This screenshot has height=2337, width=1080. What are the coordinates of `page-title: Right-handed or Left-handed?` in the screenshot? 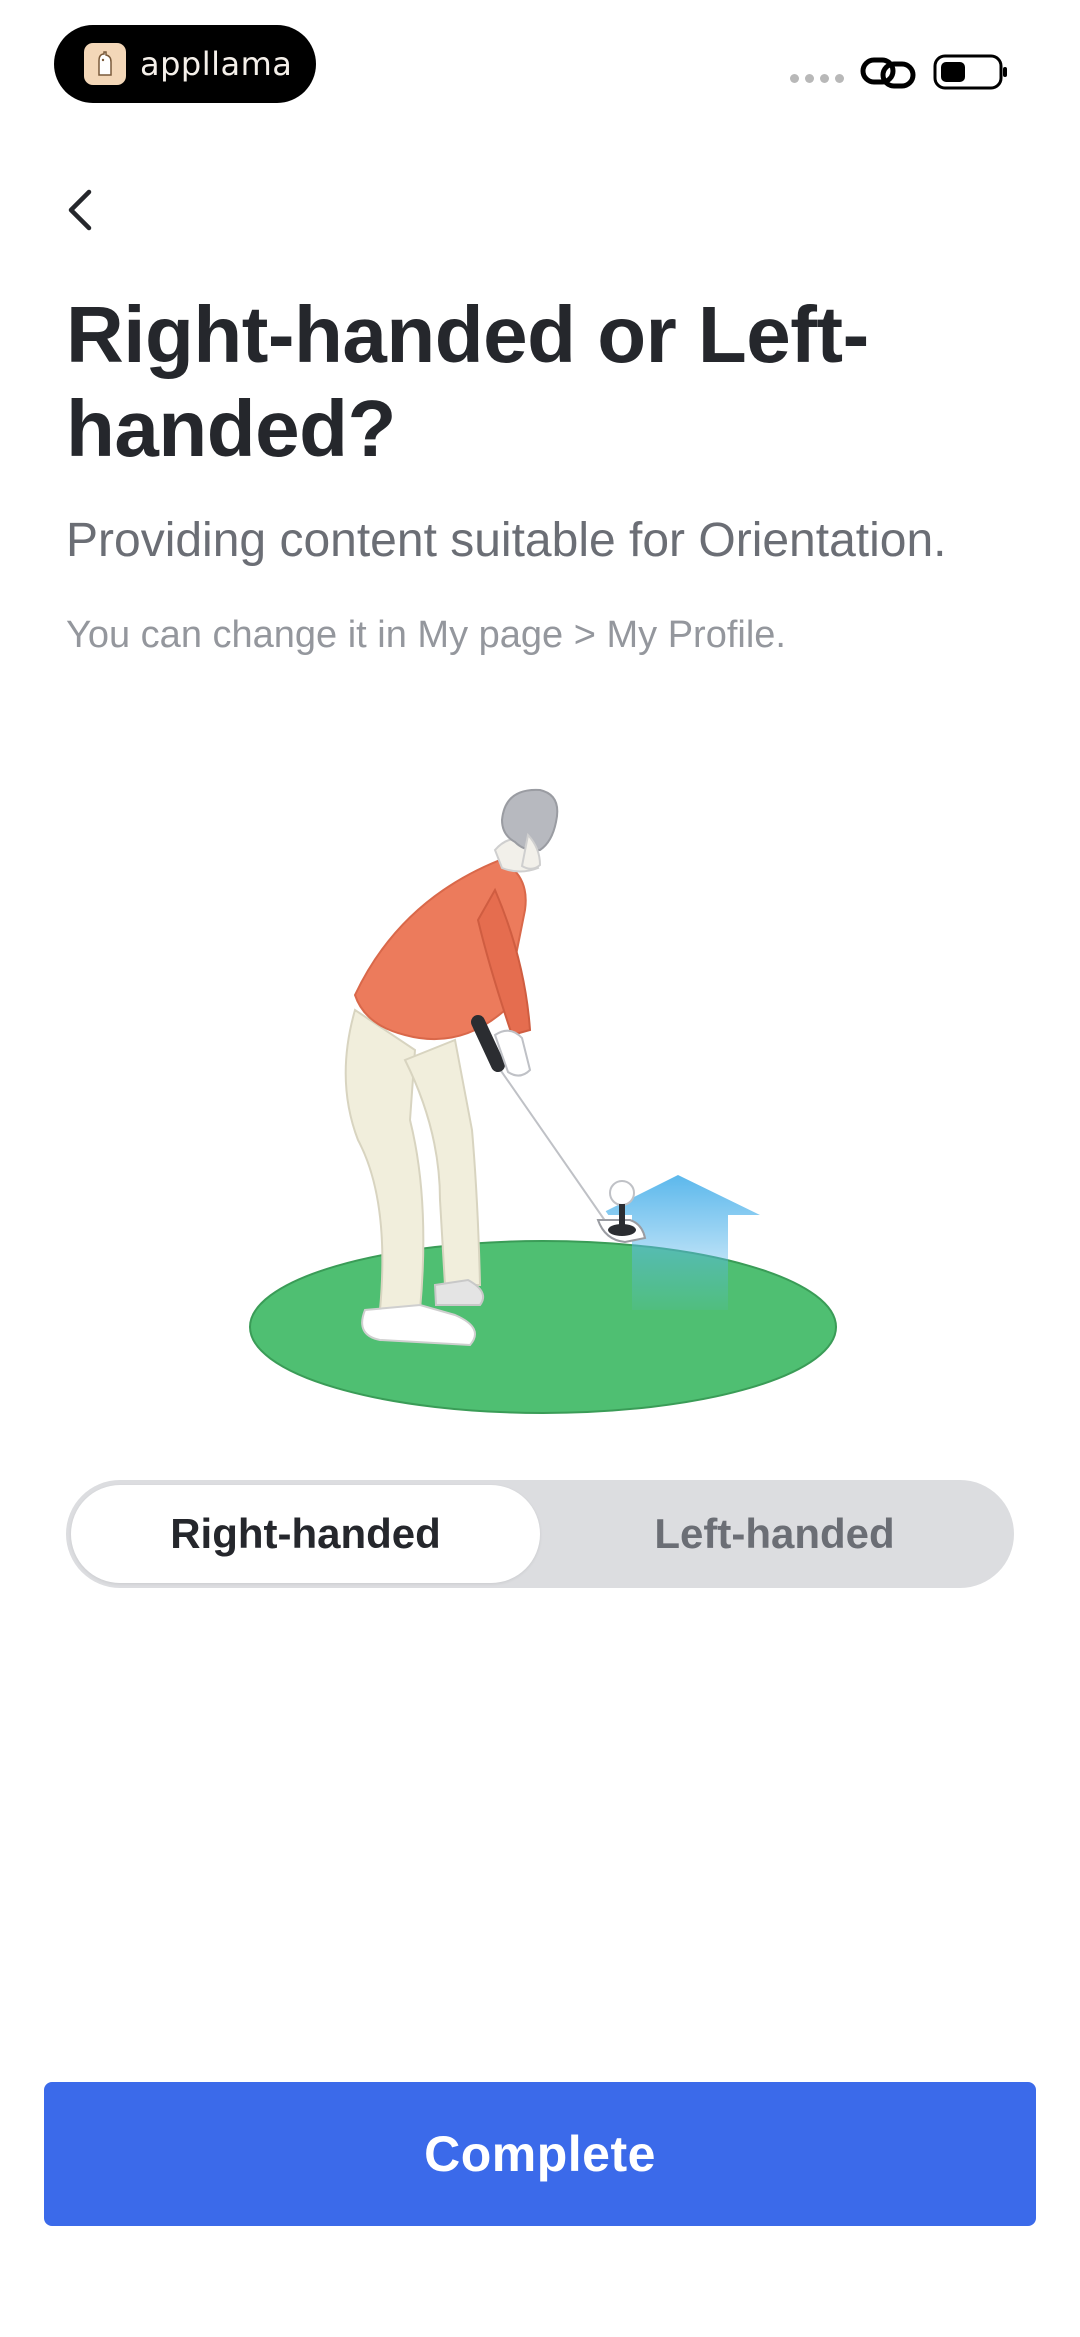 It's located at (467, 381).